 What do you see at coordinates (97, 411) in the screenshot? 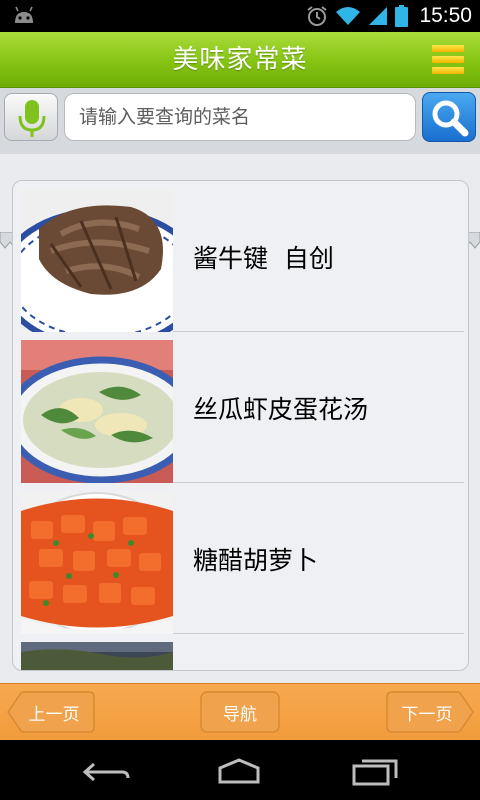
I see `loofah-egg-soup-photo` at bounding box center [97, 411].